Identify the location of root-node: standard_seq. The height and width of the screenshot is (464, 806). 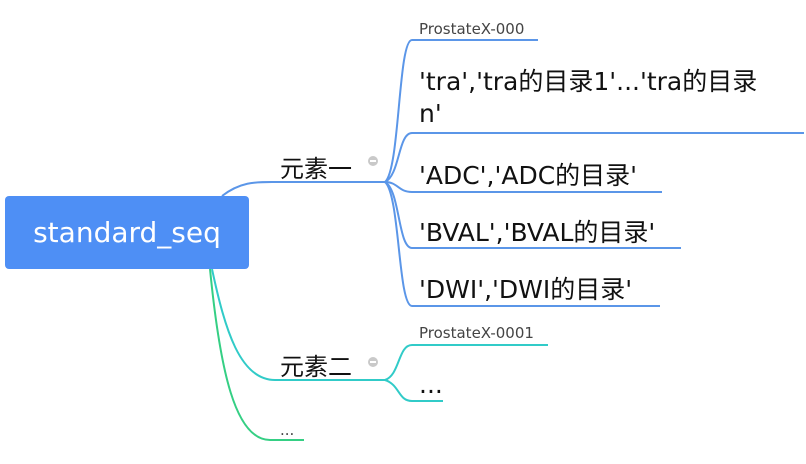
(127, 232).